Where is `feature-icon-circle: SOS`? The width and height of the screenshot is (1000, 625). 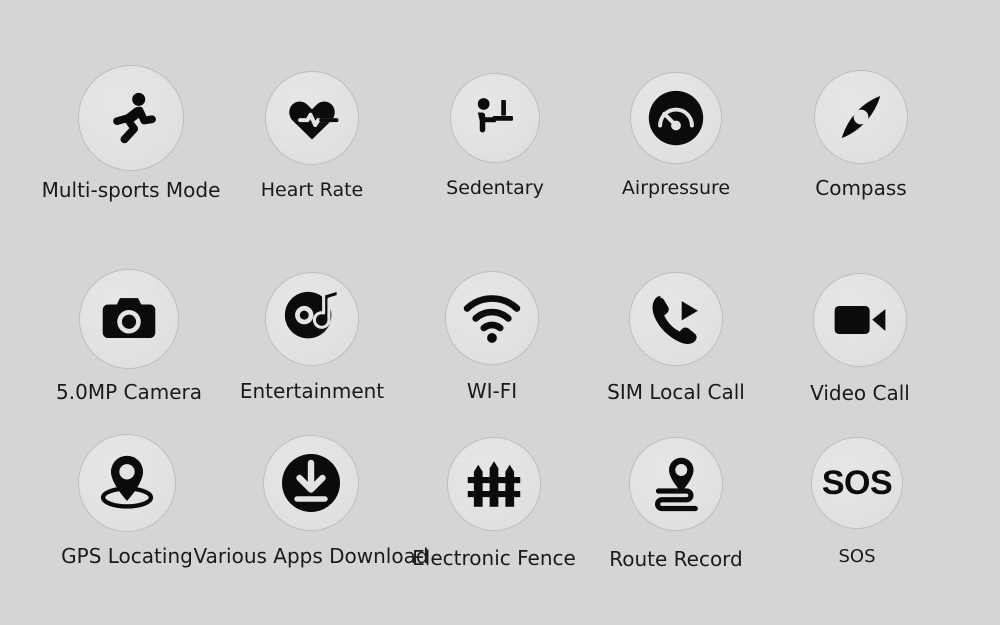
feature-icon-circle: SOS is located at coordinates (857, 483).